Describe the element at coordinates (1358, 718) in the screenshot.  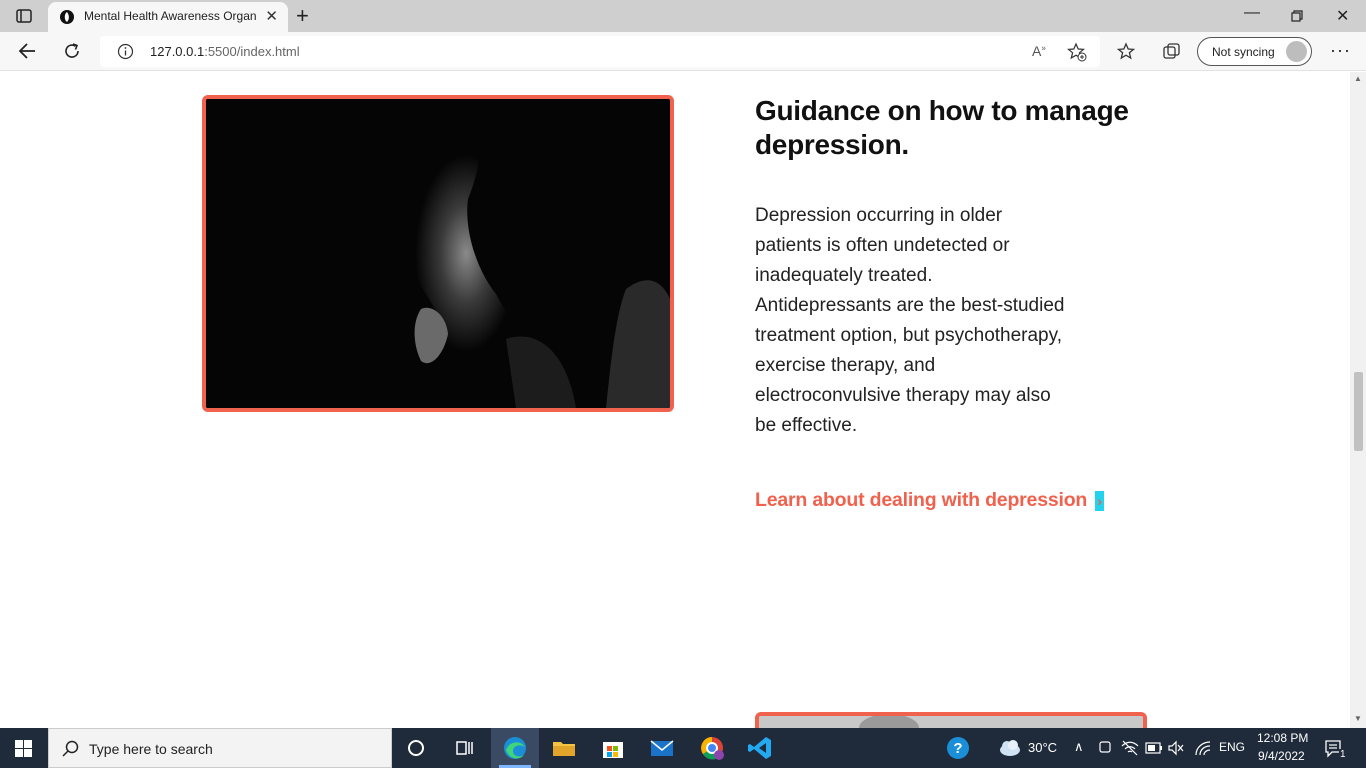
I see `scroll-down-icon: ▼` at that location.